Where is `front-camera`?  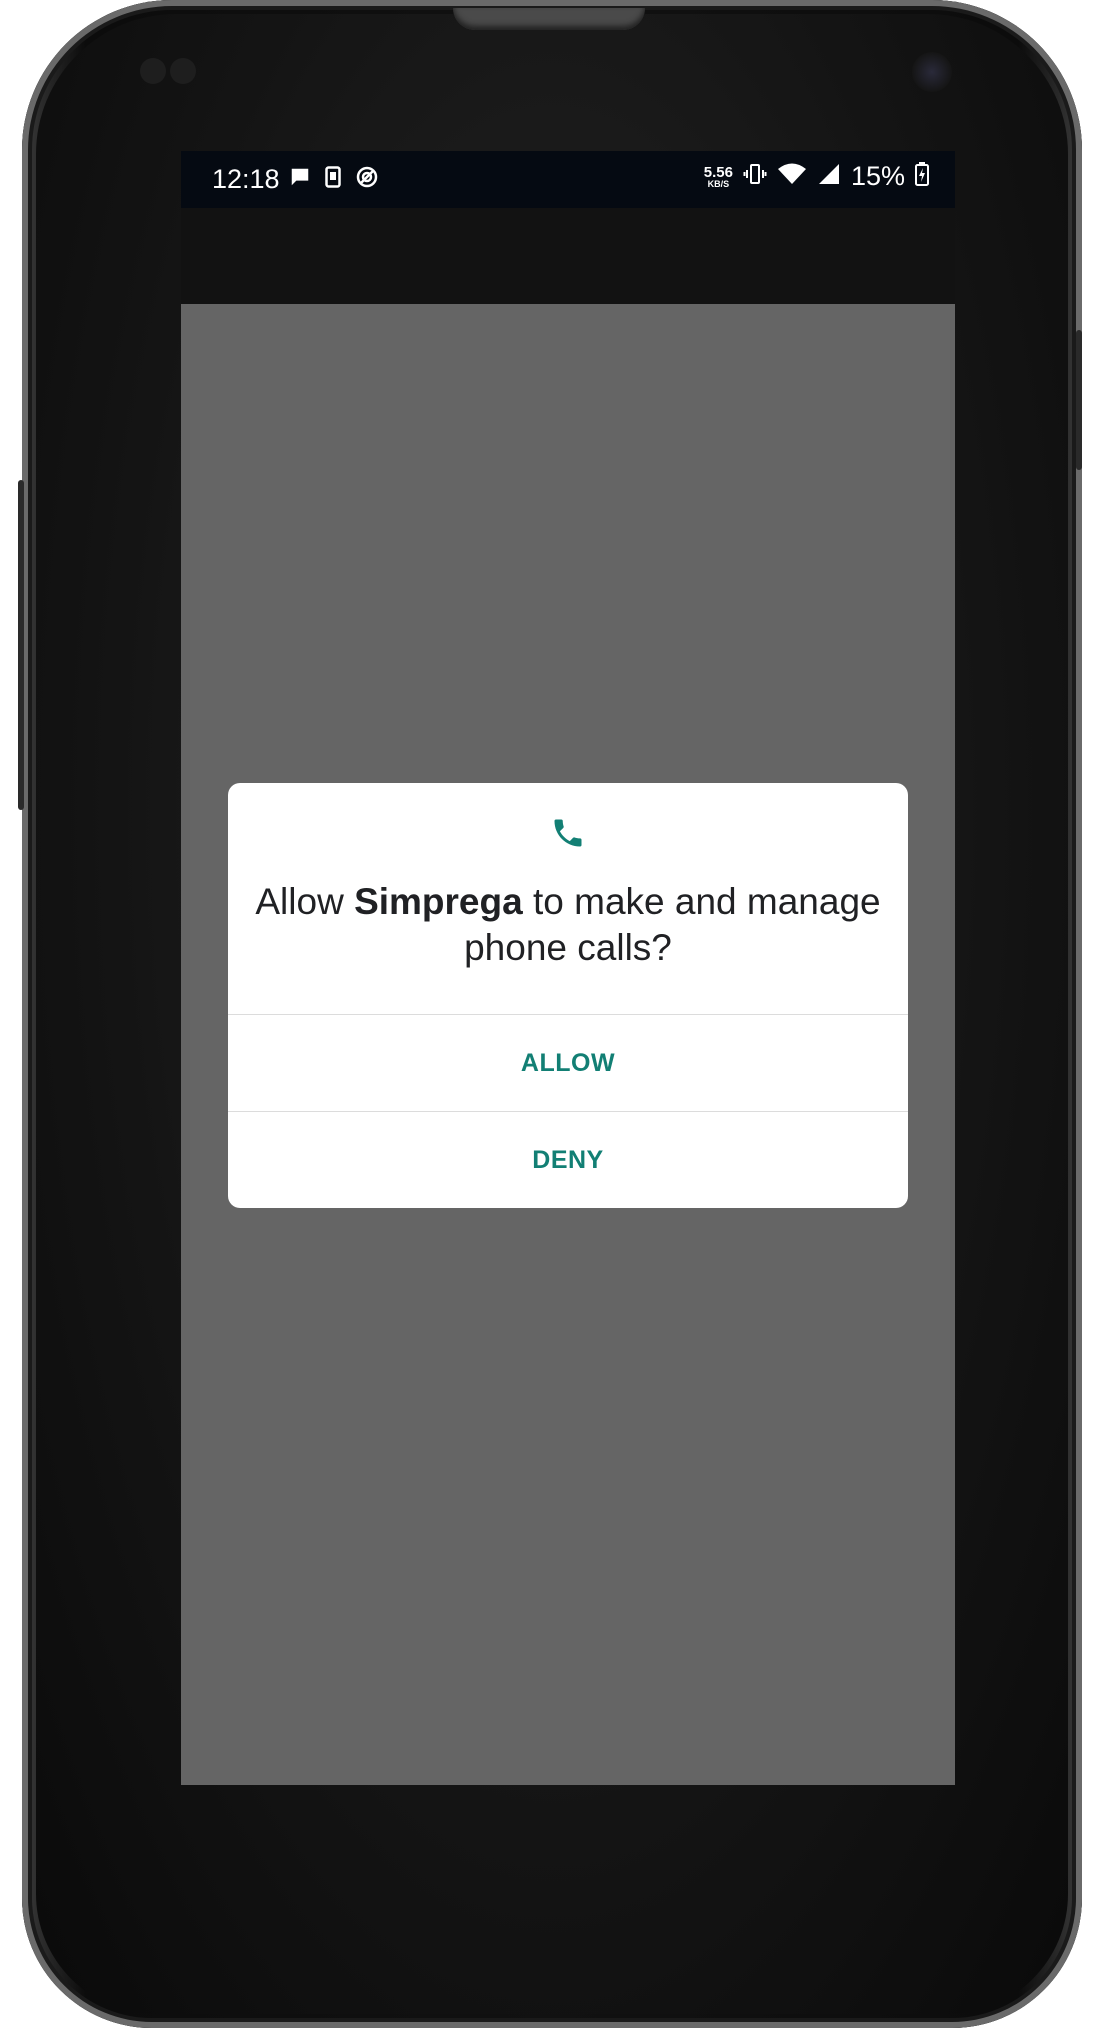 front-camera is located at coordinates (932, 72).